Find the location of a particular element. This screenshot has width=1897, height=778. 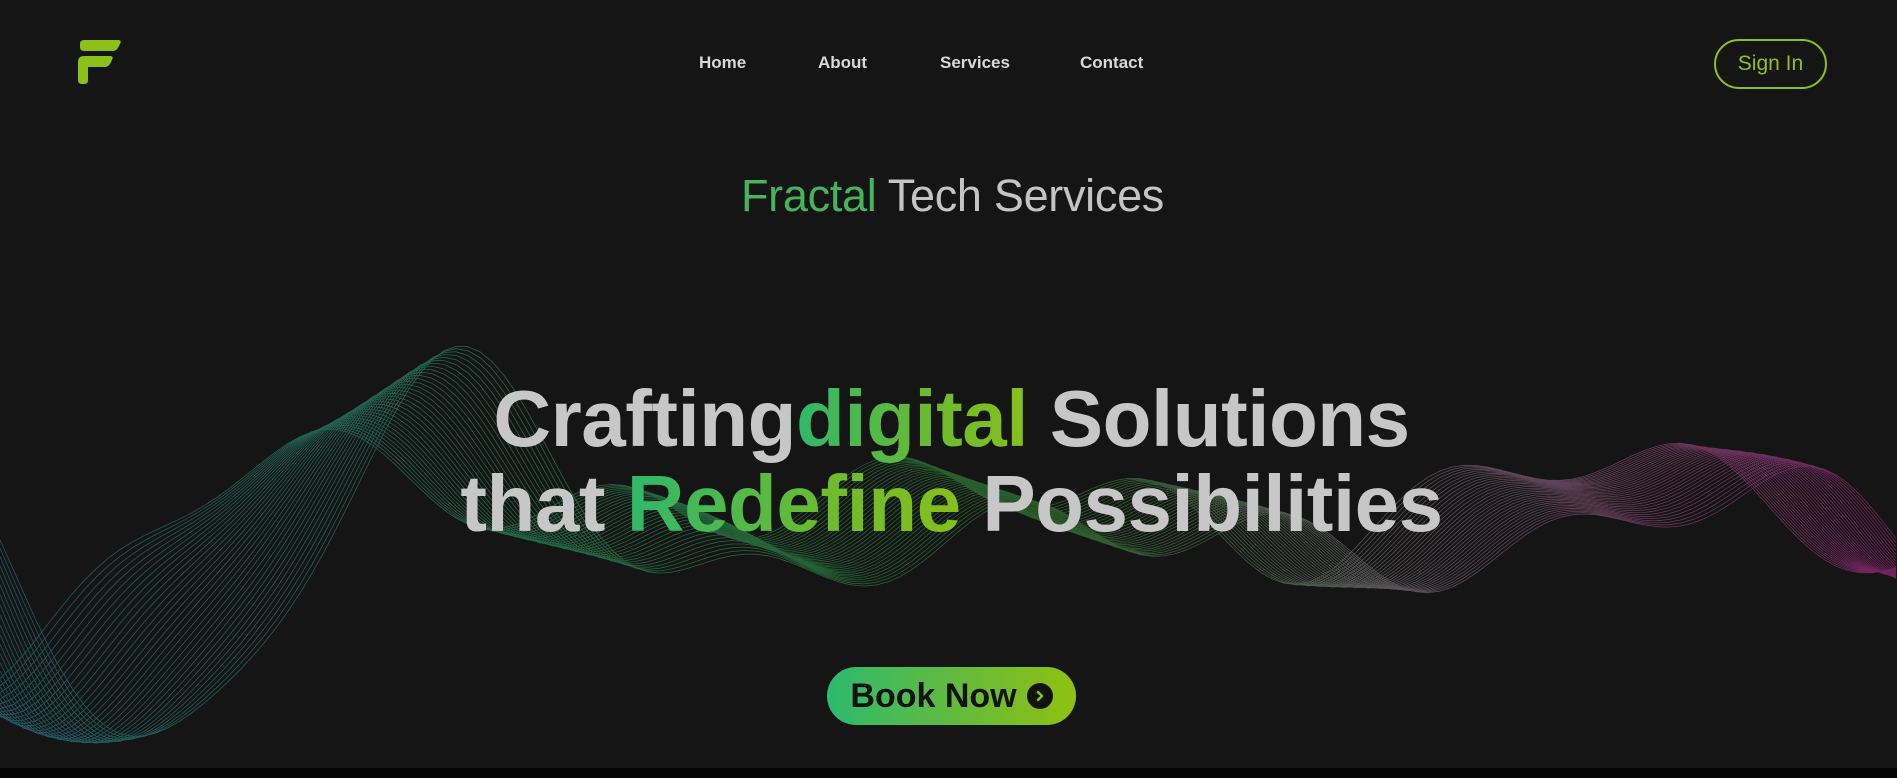

headline-line-1: Craftingdigital Solutions is located at coordinates (951, 418).